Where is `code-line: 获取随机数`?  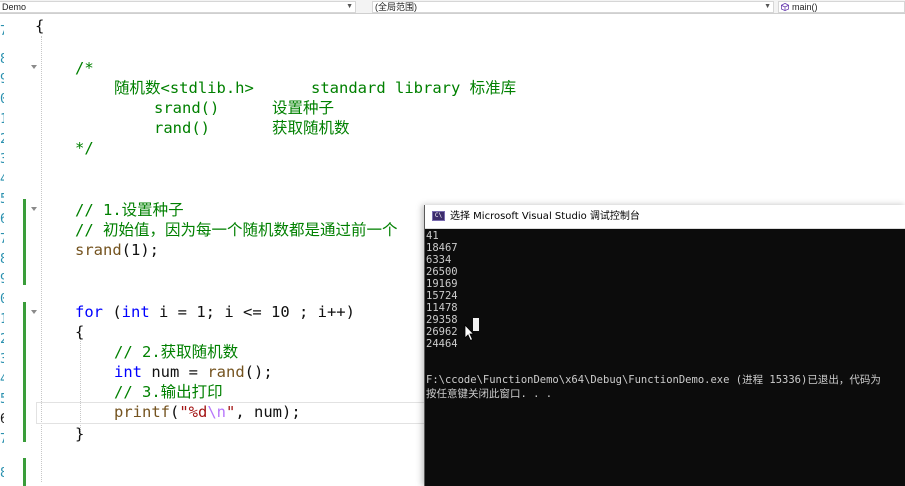
code-line: 获取随机数 is located at coordinates (311, 128).